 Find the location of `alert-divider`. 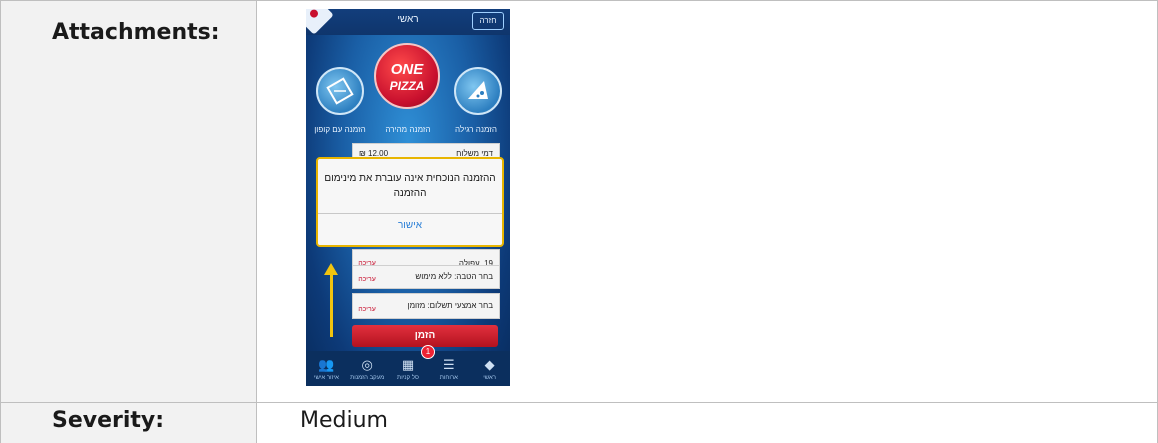

alert-divider is located at coordinates (410, 213).